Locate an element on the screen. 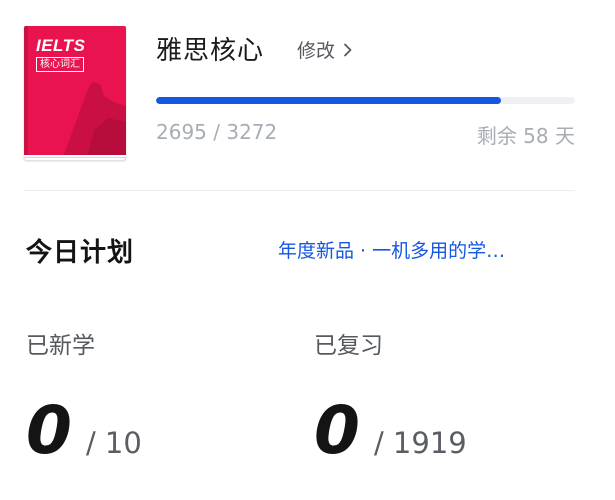 This screenshot has height=500, width=615. new-learned-label: 已新学 is located at coordinates (60, 346).